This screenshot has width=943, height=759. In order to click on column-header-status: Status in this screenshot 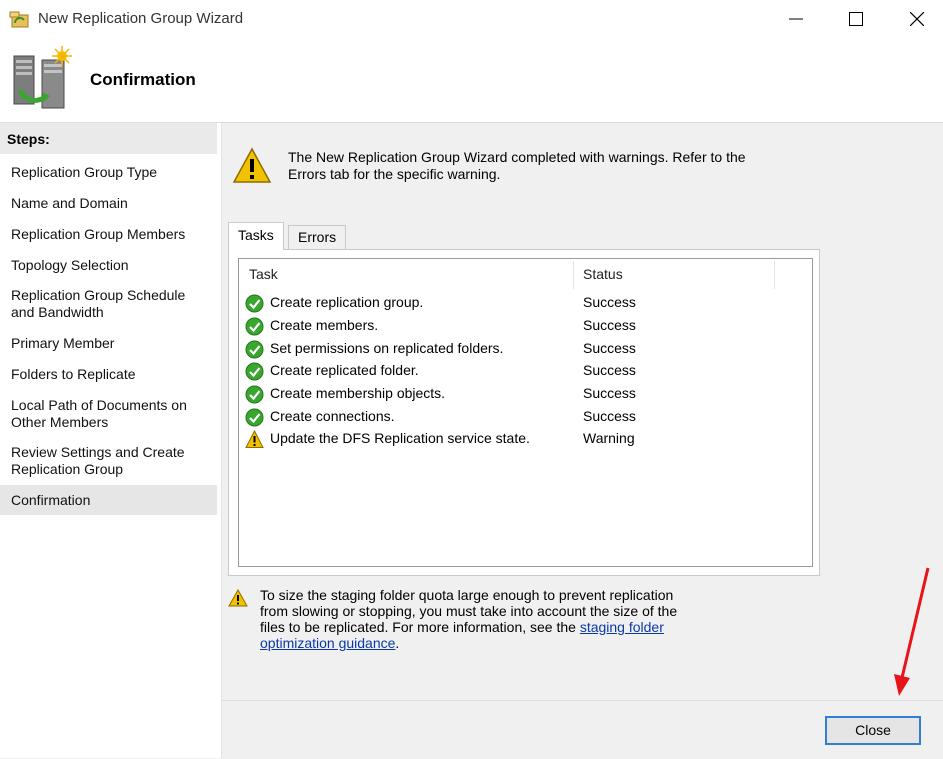, I will do `click(603, 274)`.